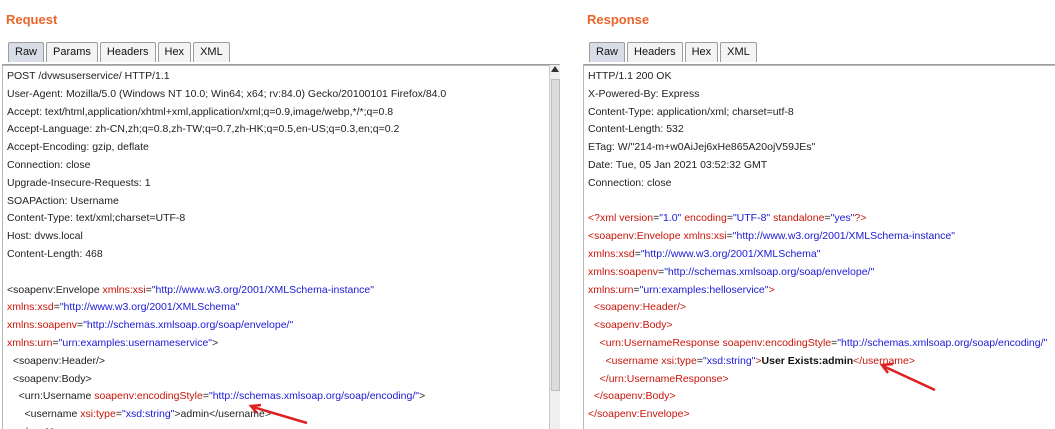 This screenshot has height=429, width=1055. Describe the element at coordinates (148, 414) in the screenshot. I see `code-token: "xsd:string"` at that location.